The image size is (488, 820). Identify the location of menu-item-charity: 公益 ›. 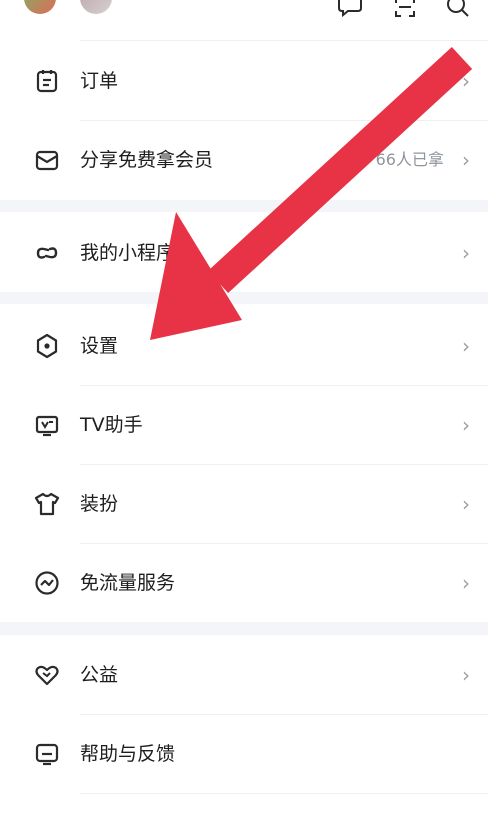
(244, 675).